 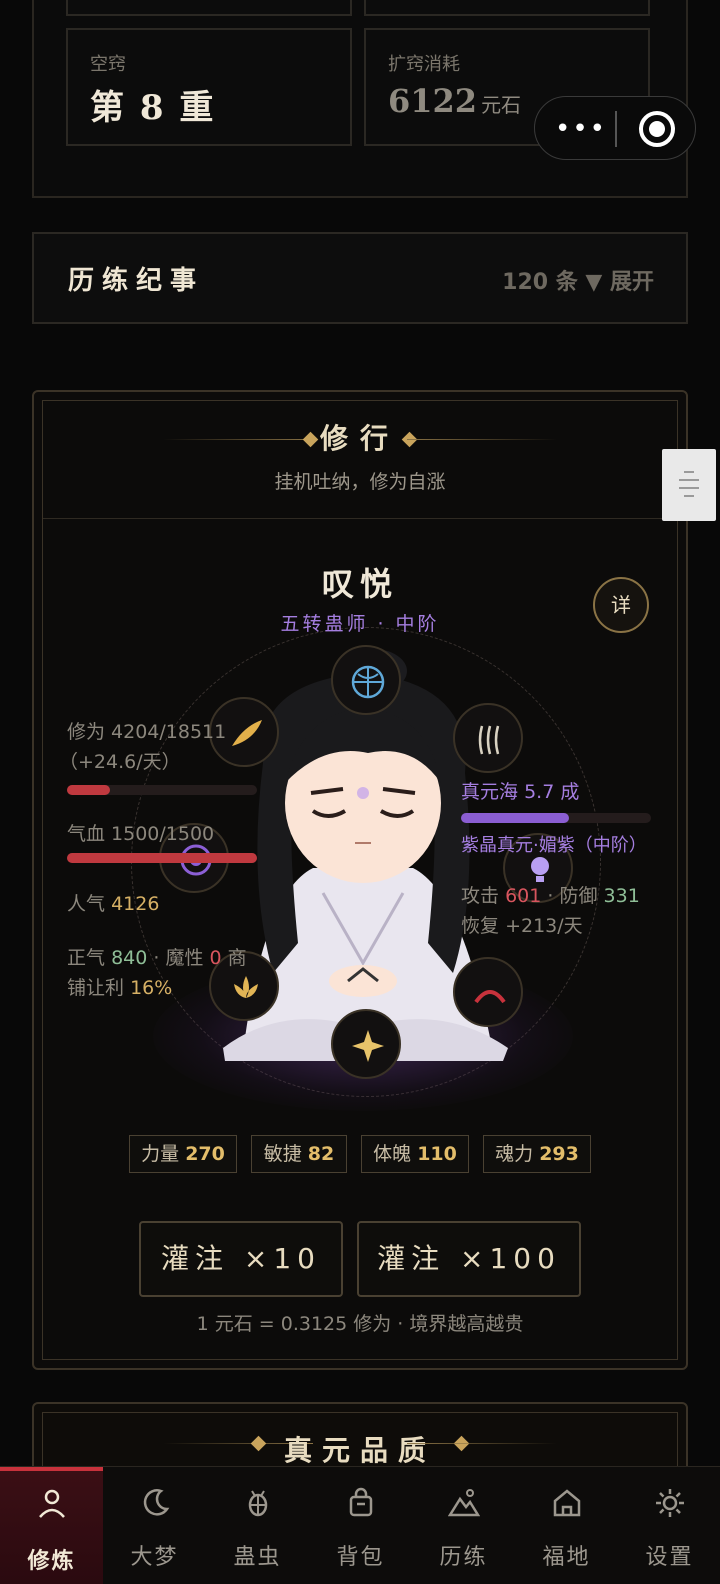 I want to click on attr-value: 110, so click(x=437, y=1154).